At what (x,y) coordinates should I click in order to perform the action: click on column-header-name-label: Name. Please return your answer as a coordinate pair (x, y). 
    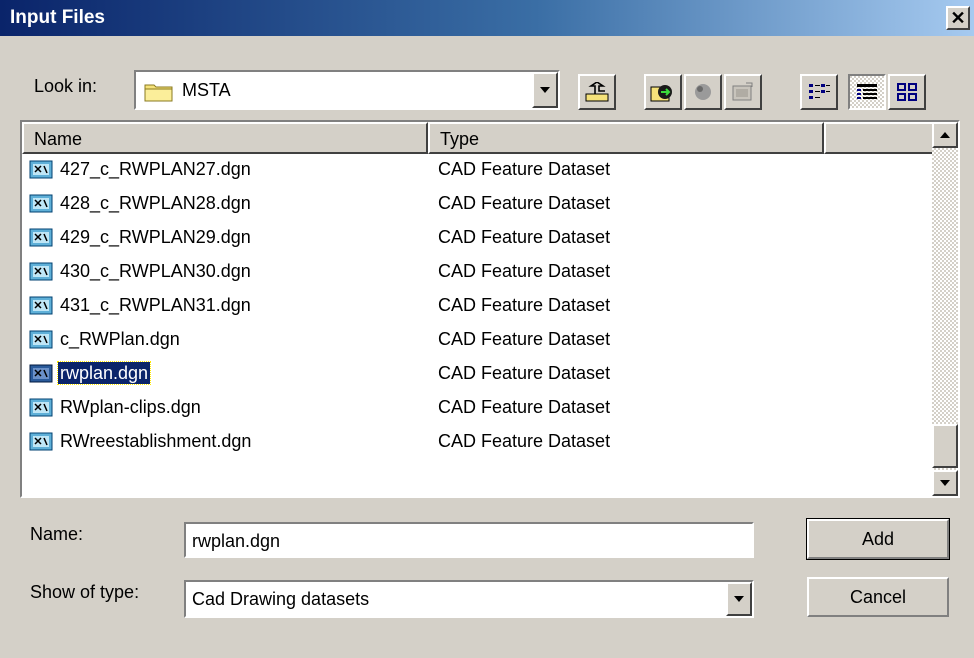
    Looking at the image, I should click on (58, 139).